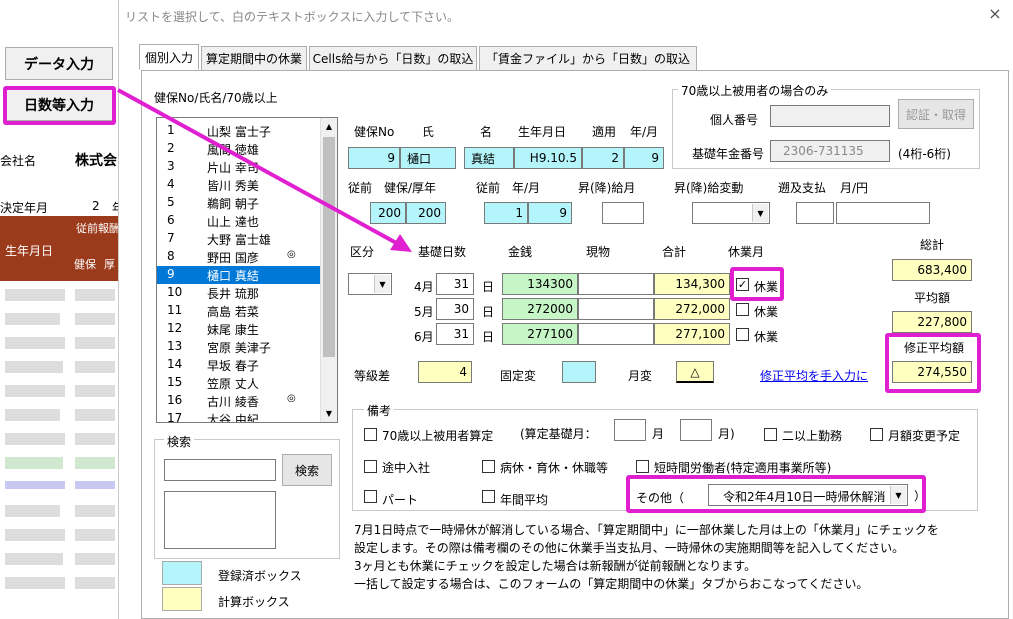 The image size is (1013, 619). Describe the element at coordinates (264, 170) in the screenshot. I see `annotation-arrow` at that location.